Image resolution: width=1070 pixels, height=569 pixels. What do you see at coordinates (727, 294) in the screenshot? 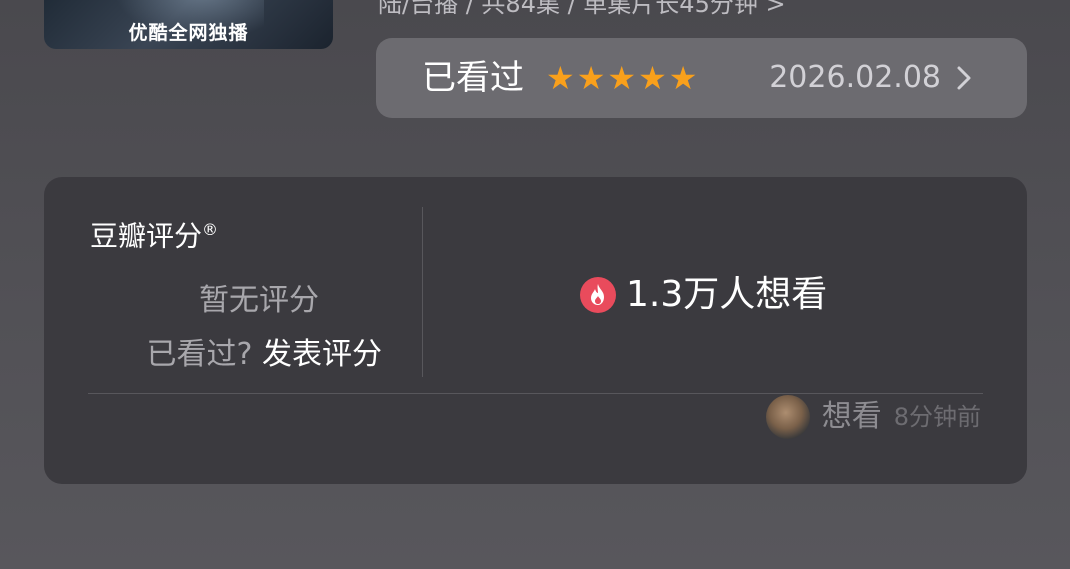
I see `want-count-text: 1.3万人想看` at bounding box center [727, 294].